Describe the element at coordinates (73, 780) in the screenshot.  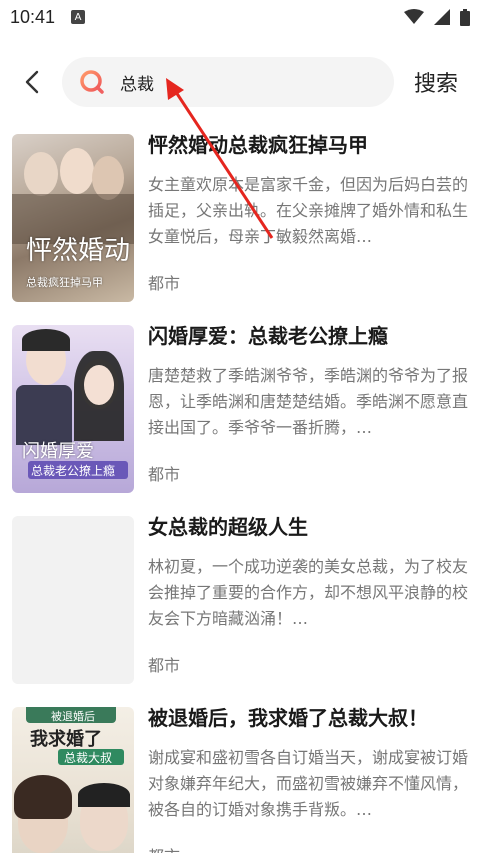
I see `book-cover: 被退婚后 我求婚了 总裁大叔` at that location.